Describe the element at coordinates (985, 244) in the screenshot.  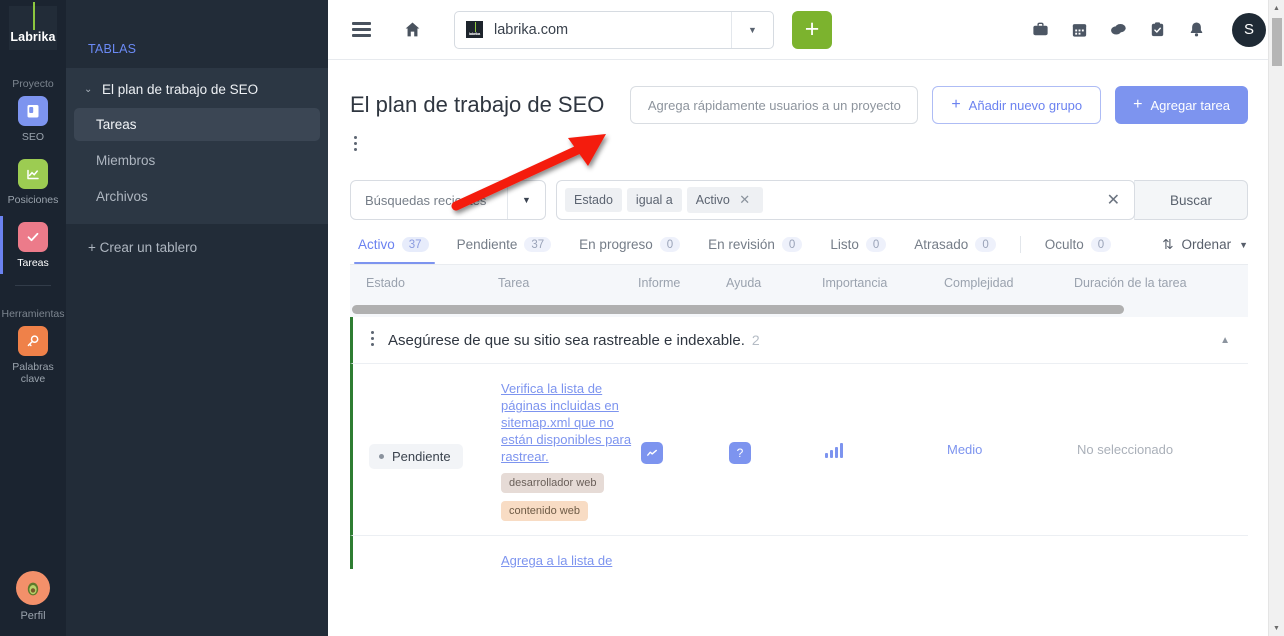
I see `tab-atrasado-count: 0` at that location.